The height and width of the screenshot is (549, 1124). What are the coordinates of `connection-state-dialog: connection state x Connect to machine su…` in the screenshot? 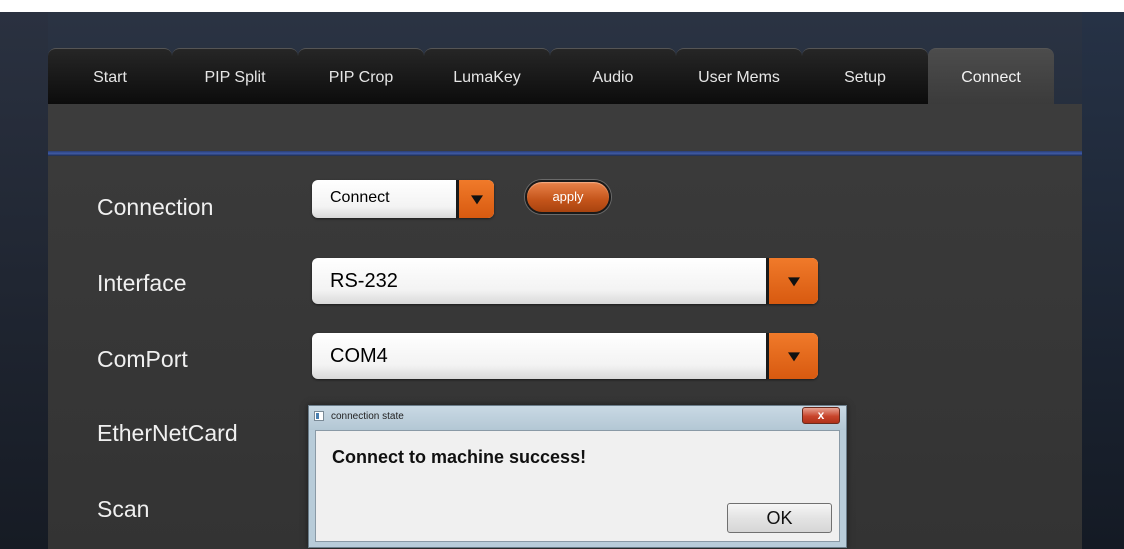 It's located at (577, 476).